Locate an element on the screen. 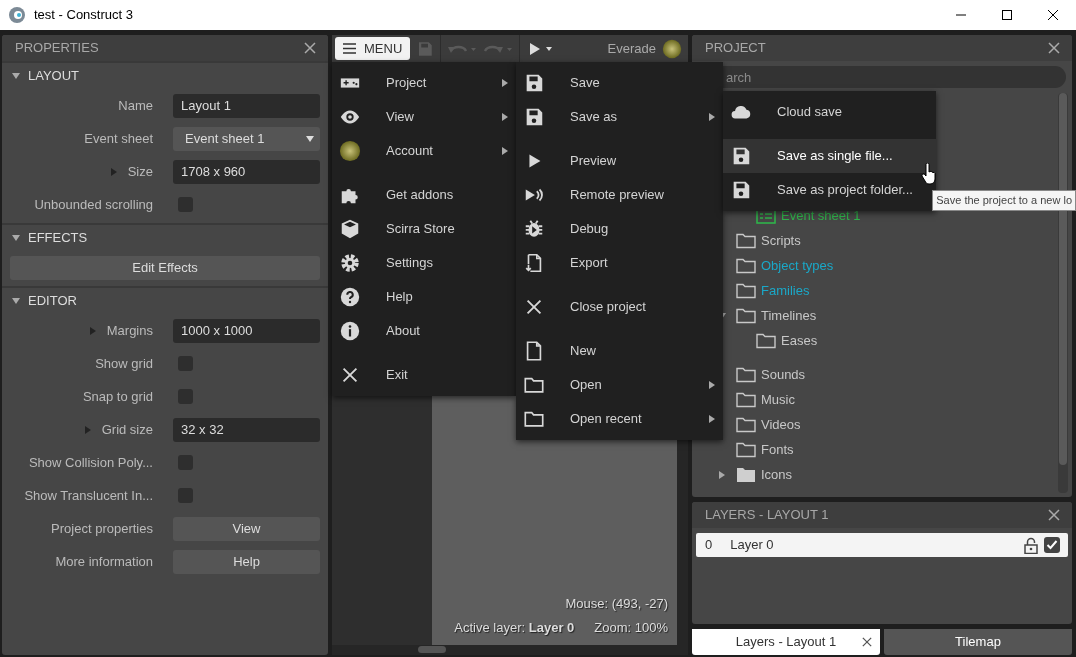 Image resolution: width=1076 pixels, height=657 pixels. text-field: 32 x 32 is located at coordinates (246, 429).